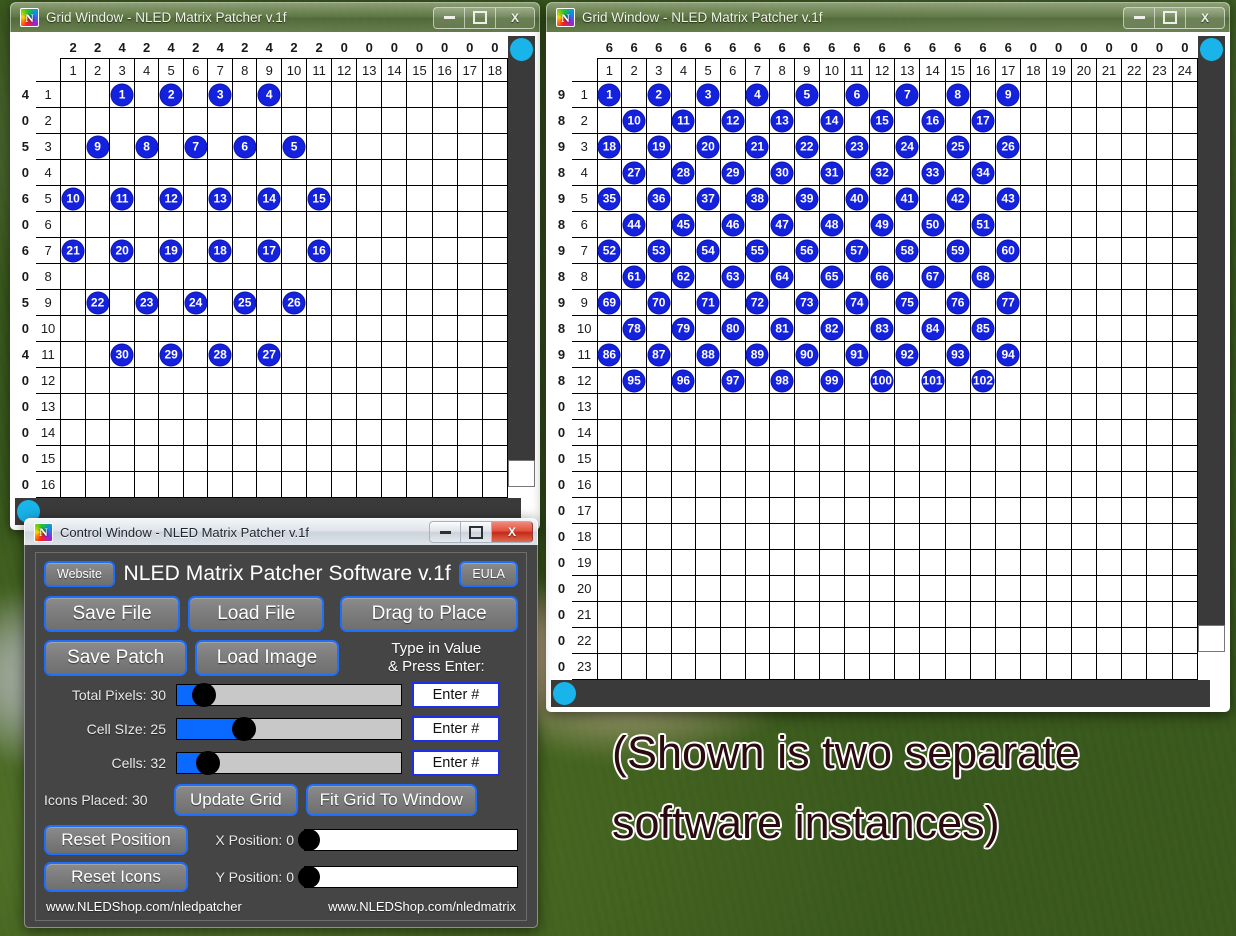 The image size is (1236, 936). Describe the element at coordinates (683, 172) in the screenshot. I see `grid-cell: 28` at that location.